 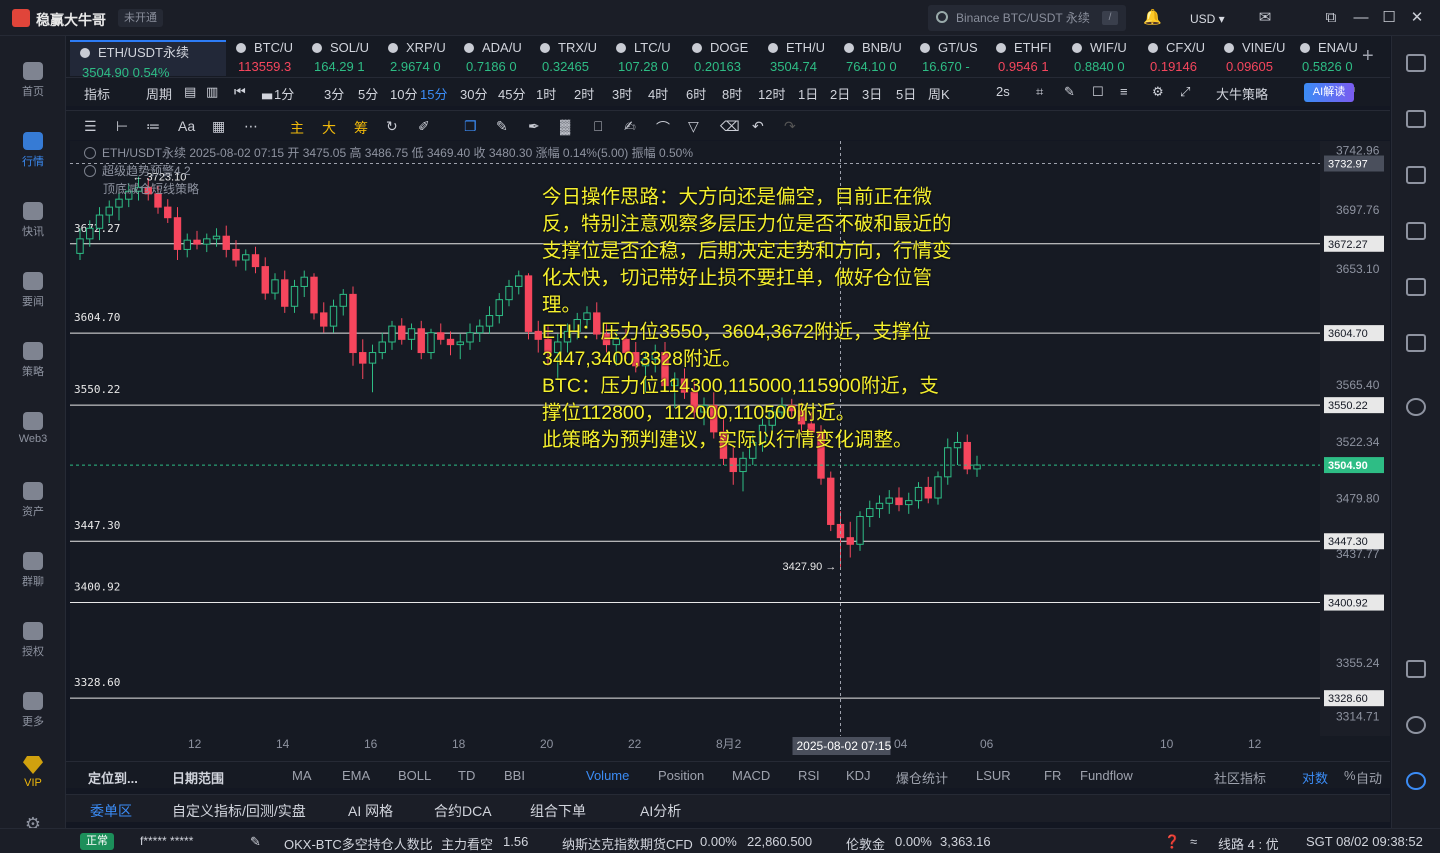 What do you see at coordinates (1052, 775) in the screenshot?
I see `indicator-tab: FR` at bounding box center [1052, 775].